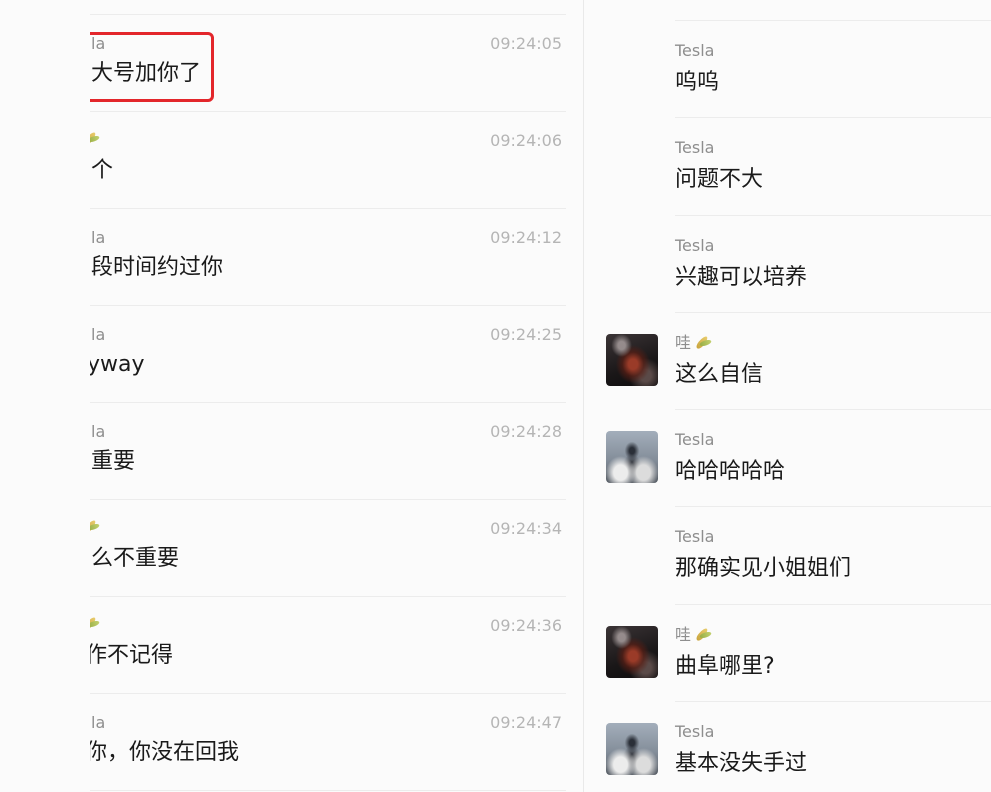 The height and width of the screenshot is (792, 991). I want to click on message-timestamp: 09:24:05, so click(526, 43).